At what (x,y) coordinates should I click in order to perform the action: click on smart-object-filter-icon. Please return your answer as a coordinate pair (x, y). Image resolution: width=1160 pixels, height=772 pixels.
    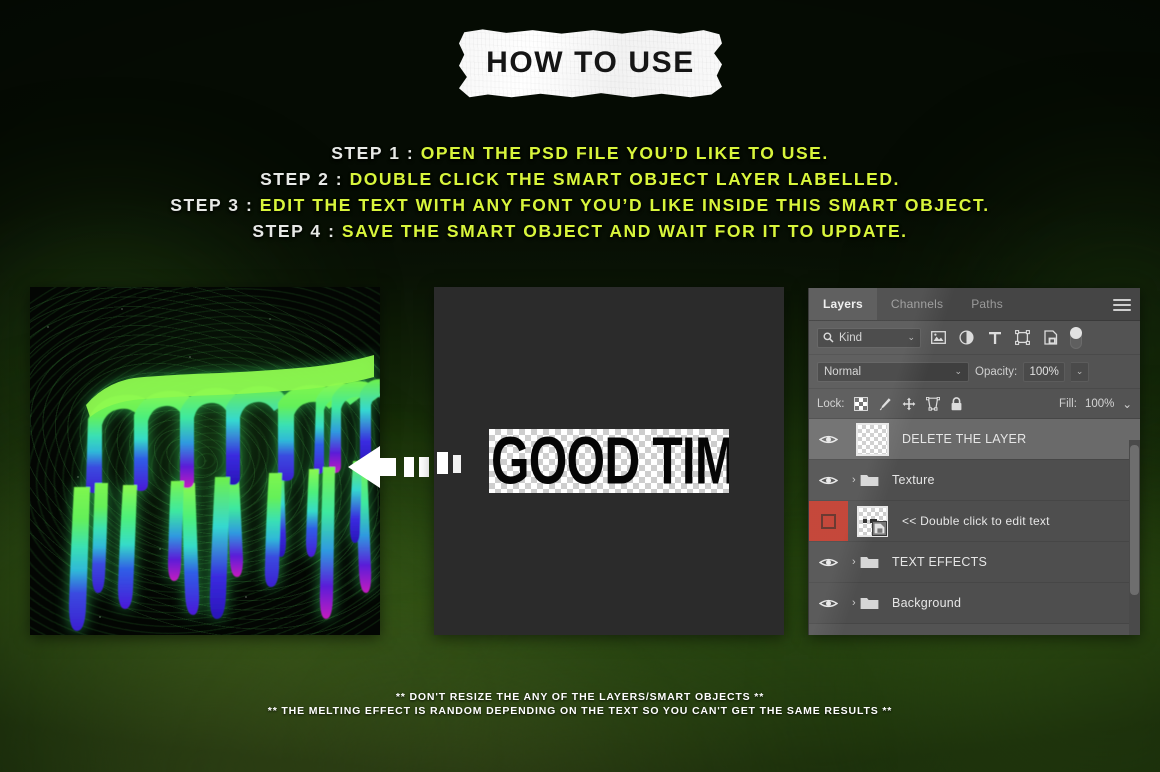
    Looking at the image, I should click on (1050, 338).